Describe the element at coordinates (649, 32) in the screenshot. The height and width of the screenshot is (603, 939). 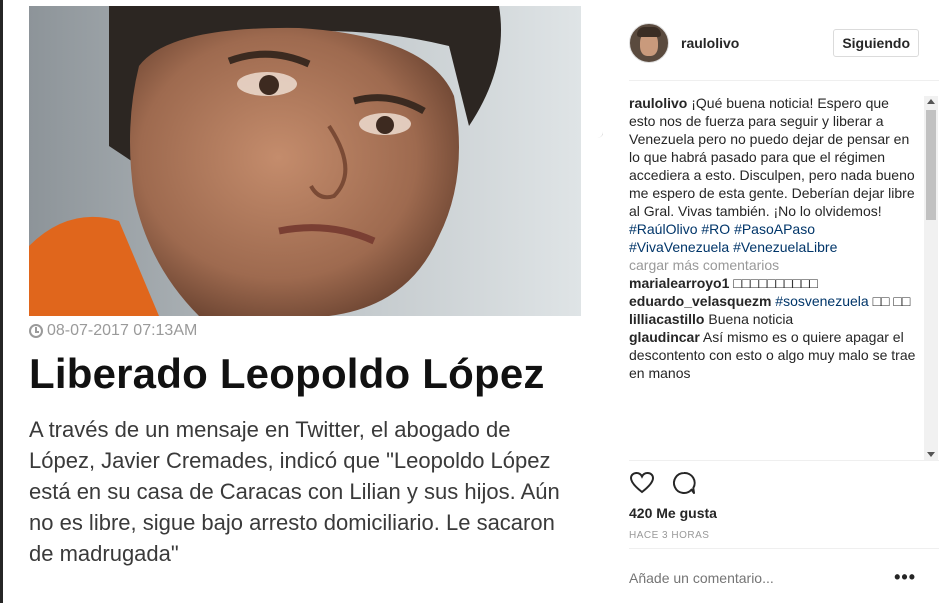
I see `avatar-hair` at that location.